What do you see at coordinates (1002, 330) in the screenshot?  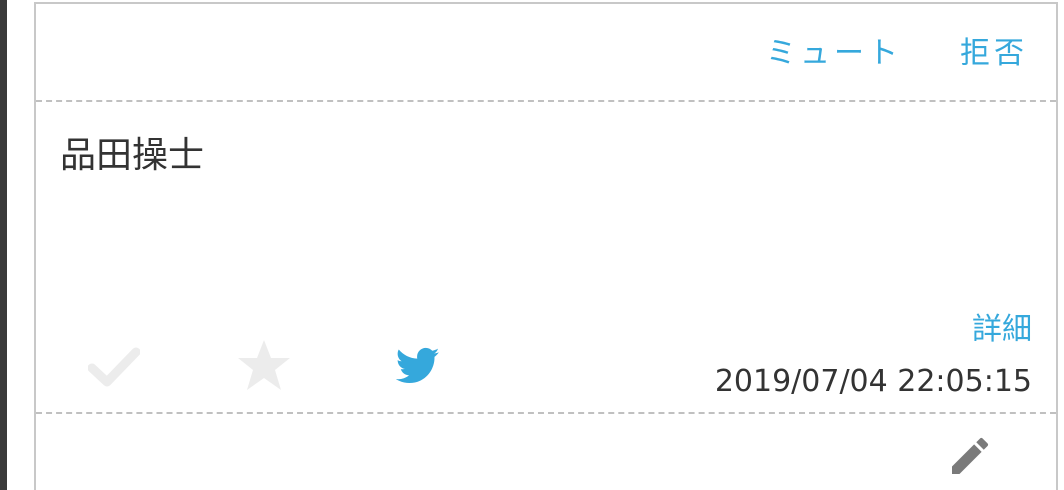 I see `detail-link: 詳細` at bounding box center [1002, 330].